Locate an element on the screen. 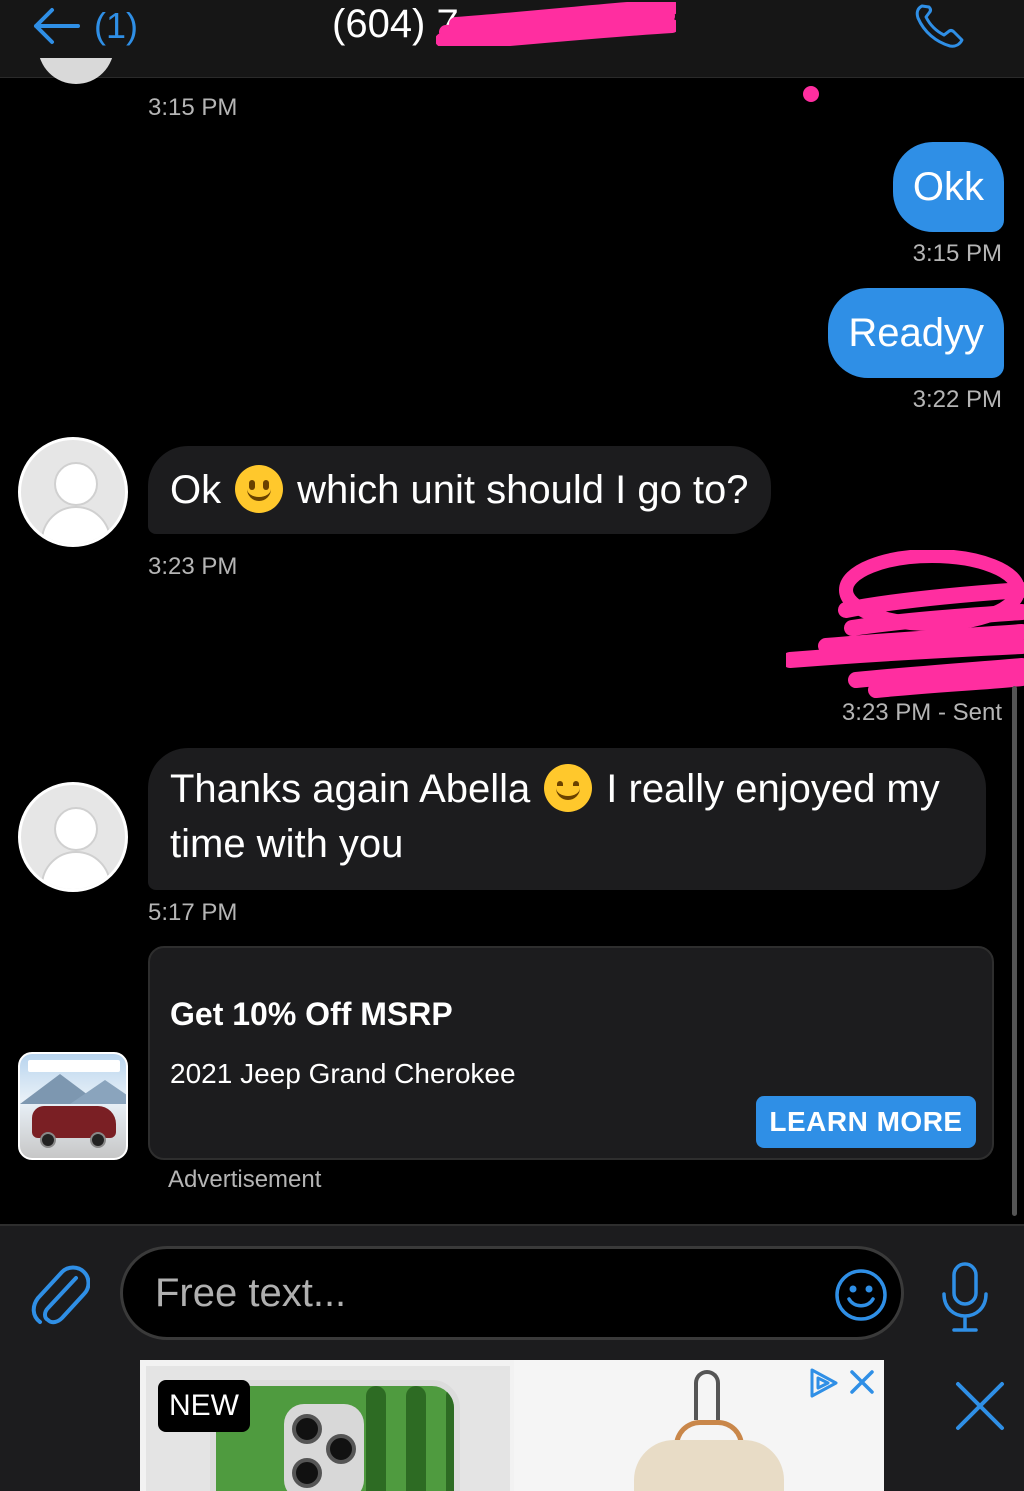 This screenshot has width=1024, height=1491. microphone-icon is located at coordinates (965, 1297).